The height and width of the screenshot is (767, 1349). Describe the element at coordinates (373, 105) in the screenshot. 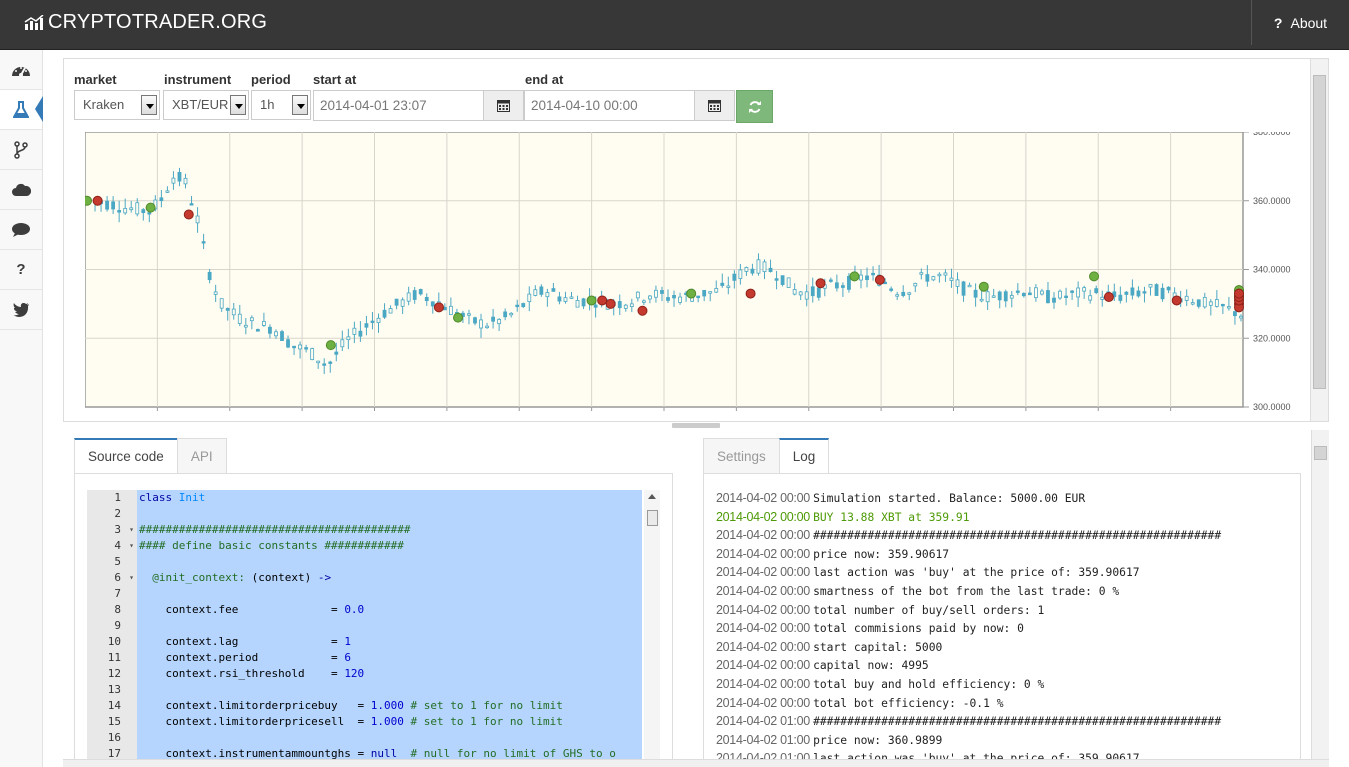

I see `start-date-value: 2014-04-01 23:07` at that location.